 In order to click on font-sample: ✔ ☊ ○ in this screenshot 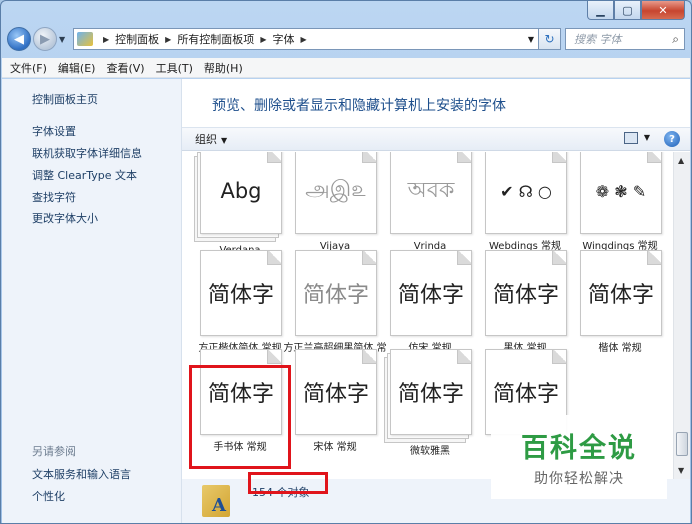, I will do `click(526, 191)`.